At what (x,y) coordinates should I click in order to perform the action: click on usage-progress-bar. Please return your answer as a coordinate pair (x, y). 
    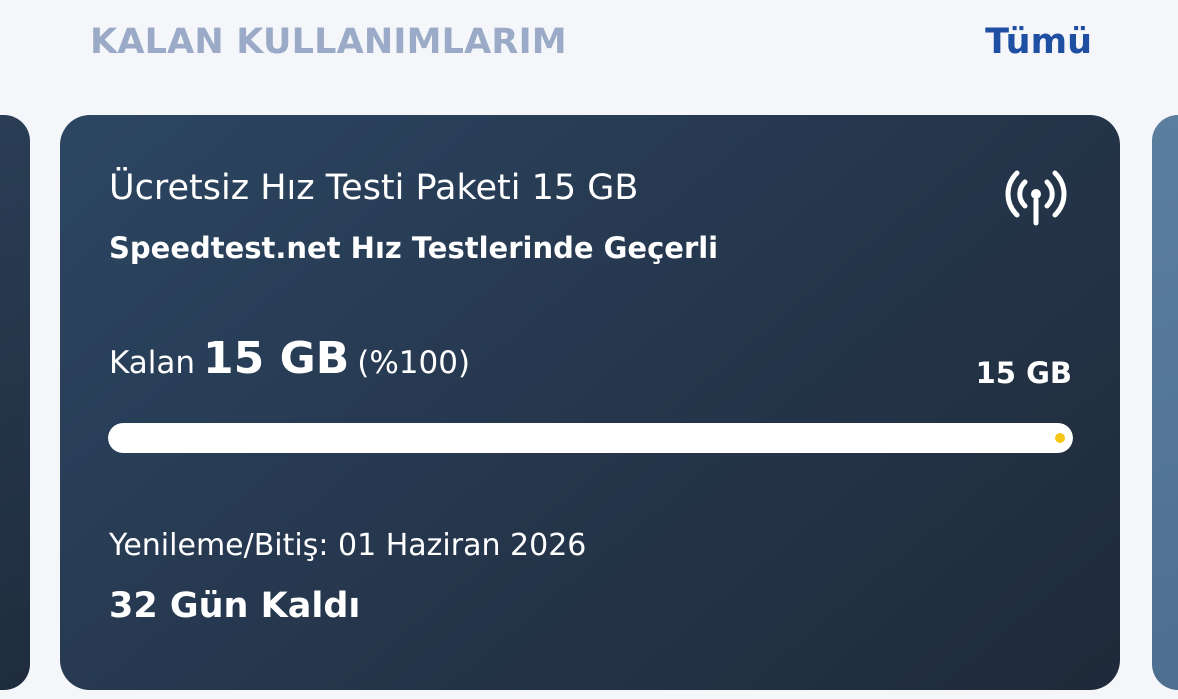
    Looking at the image, I should click on (590, 438).